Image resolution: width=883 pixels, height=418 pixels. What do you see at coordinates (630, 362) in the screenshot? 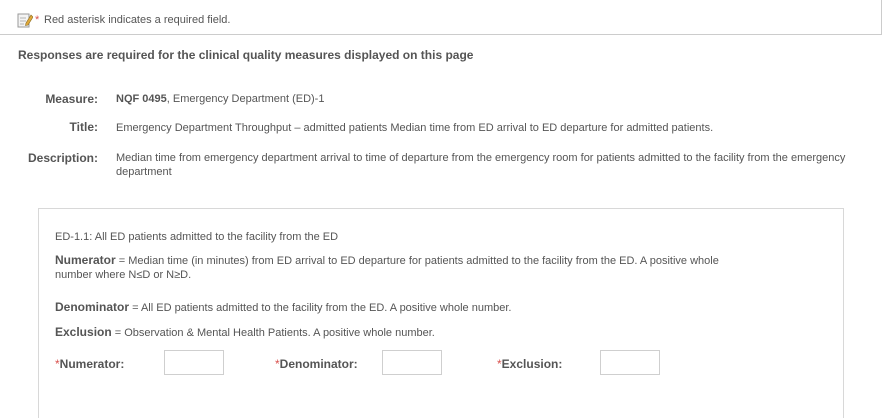
I see `exclusion-input` at bounding box center [630, 362].